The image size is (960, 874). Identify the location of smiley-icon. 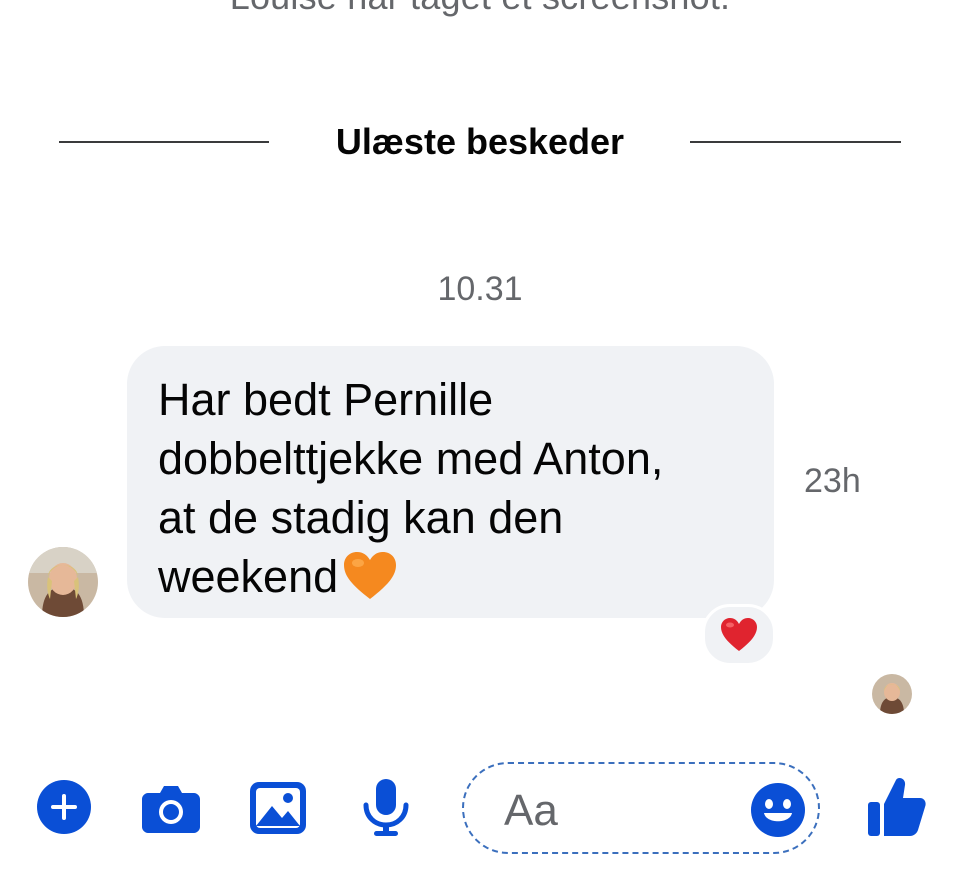
(778, 810).